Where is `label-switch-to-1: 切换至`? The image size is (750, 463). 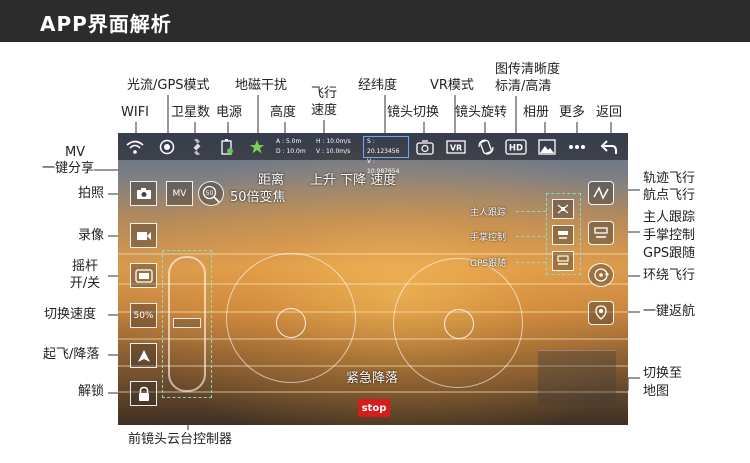
label-switch-to-1: 切换至 is located at coordinates (663, 373).